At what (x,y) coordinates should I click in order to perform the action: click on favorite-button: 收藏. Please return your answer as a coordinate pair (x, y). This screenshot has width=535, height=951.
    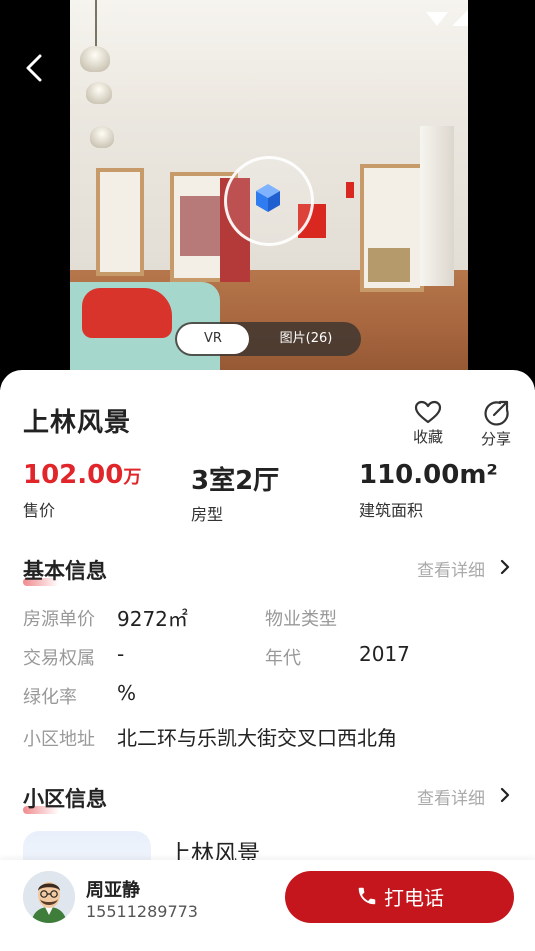
    Looking at the image, I should click on (428, 423).